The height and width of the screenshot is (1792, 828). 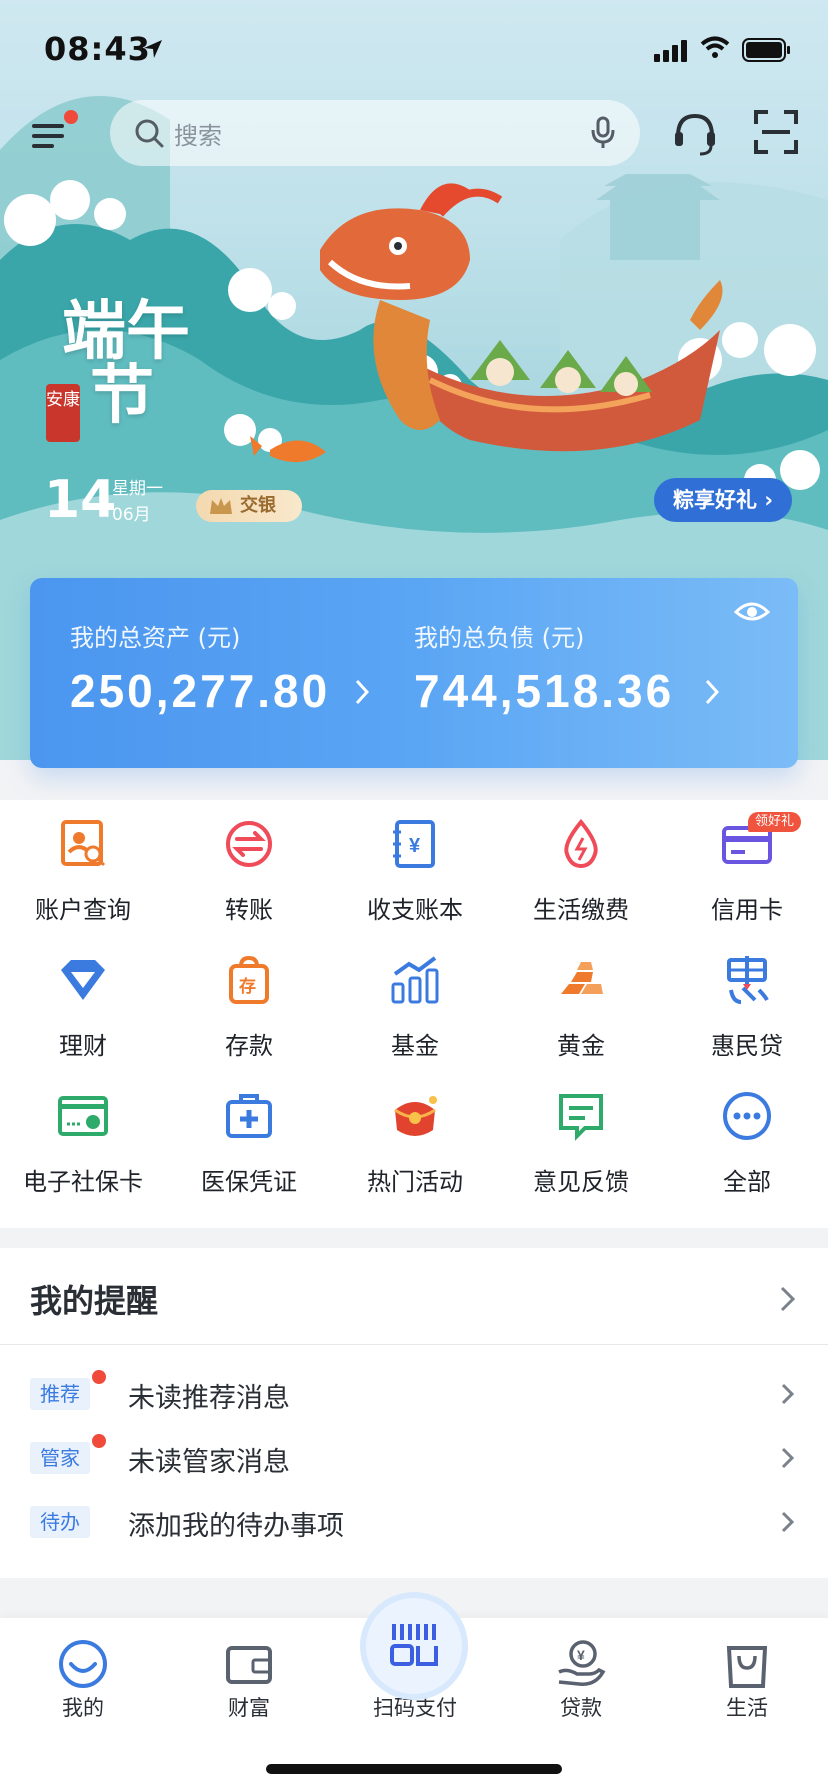 I want to click on date-day: 14, so click(x=80, y=500).